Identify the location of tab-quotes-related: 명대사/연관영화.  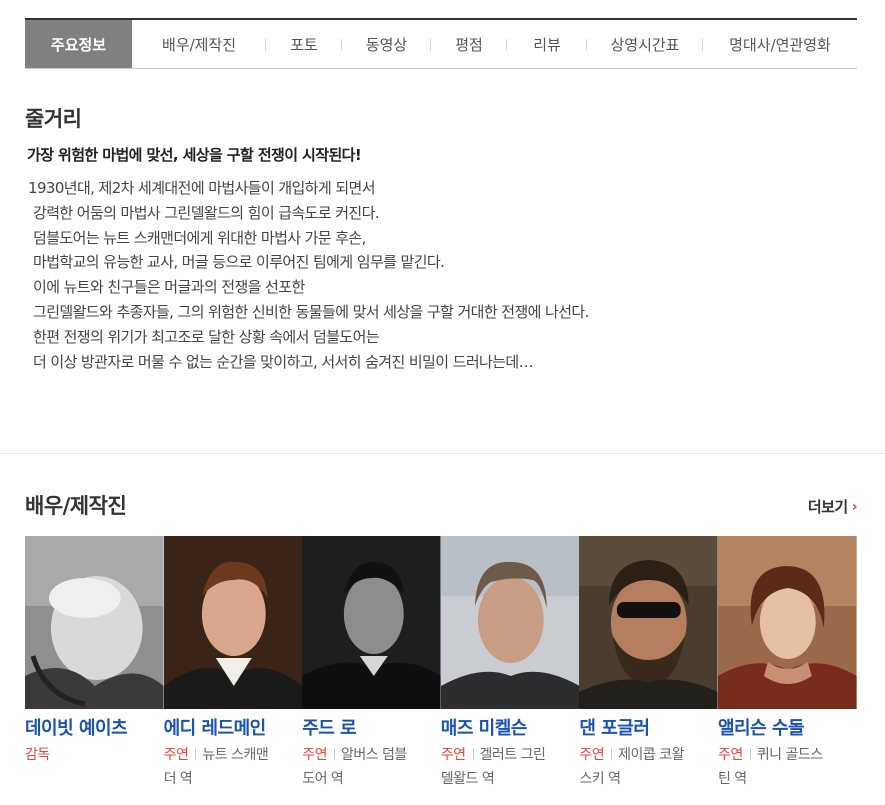
(780, 44).